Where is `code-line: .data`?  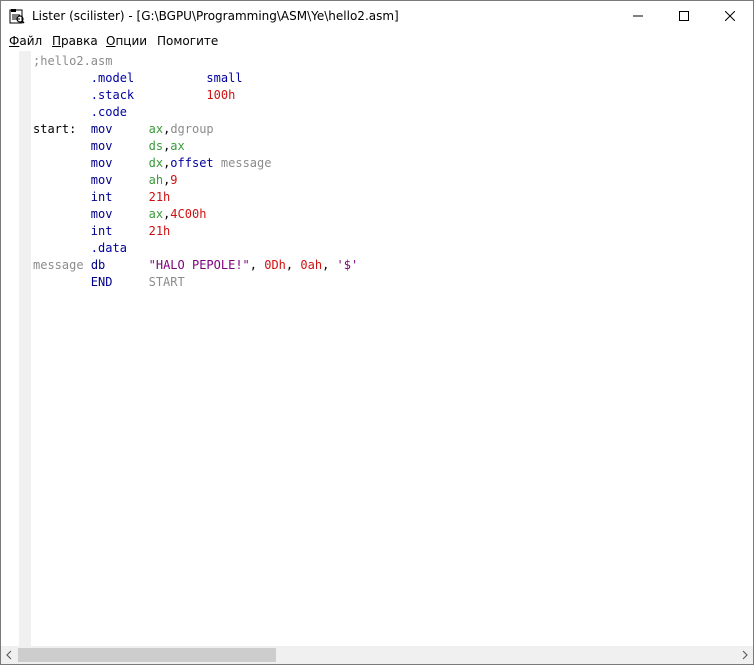 code-line: .data is located at coordinates (195, 248).